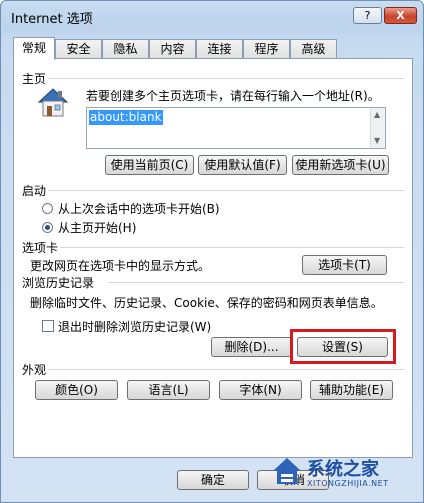  Describe the element at coordinates (78, 49) in the screenshot. I see `tab-security: 安全` at that location.